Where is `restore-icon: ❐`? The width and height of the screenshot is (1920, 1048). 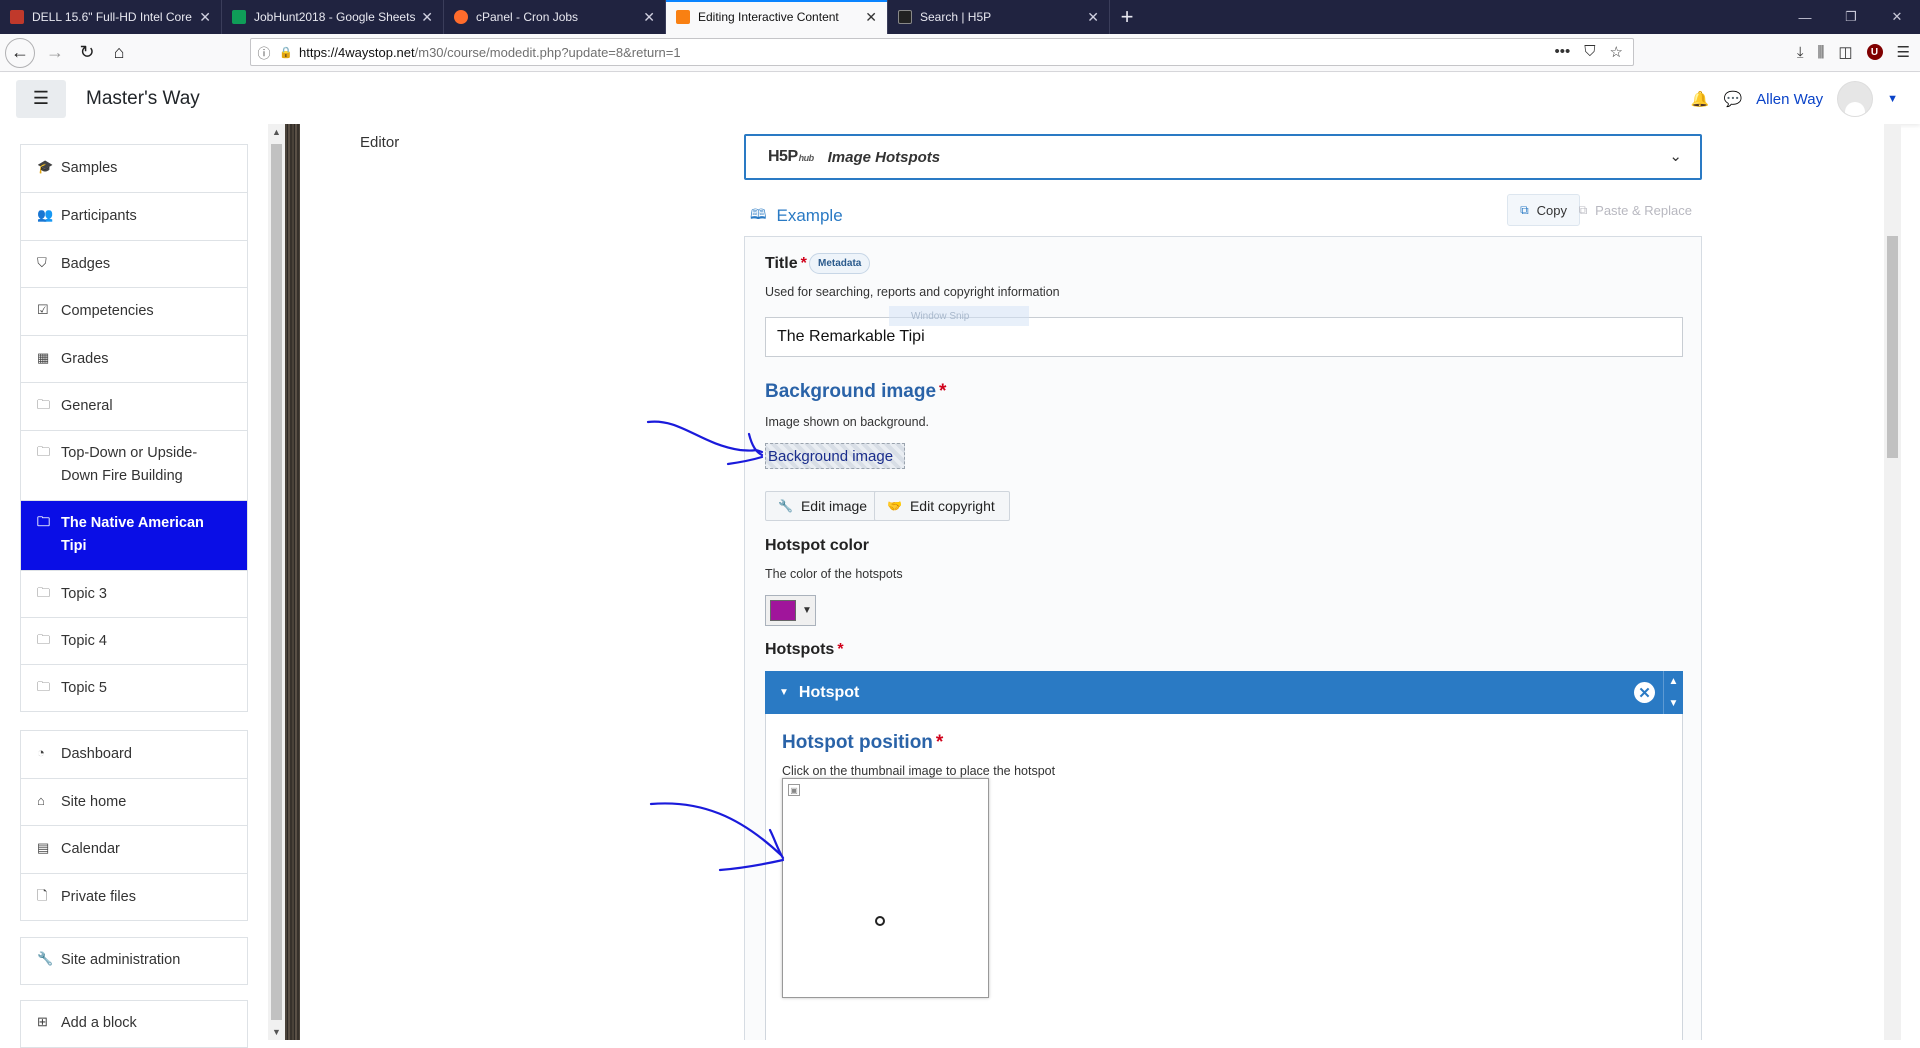 restore-icon: ❐ is located at coordinates (1851, 17).